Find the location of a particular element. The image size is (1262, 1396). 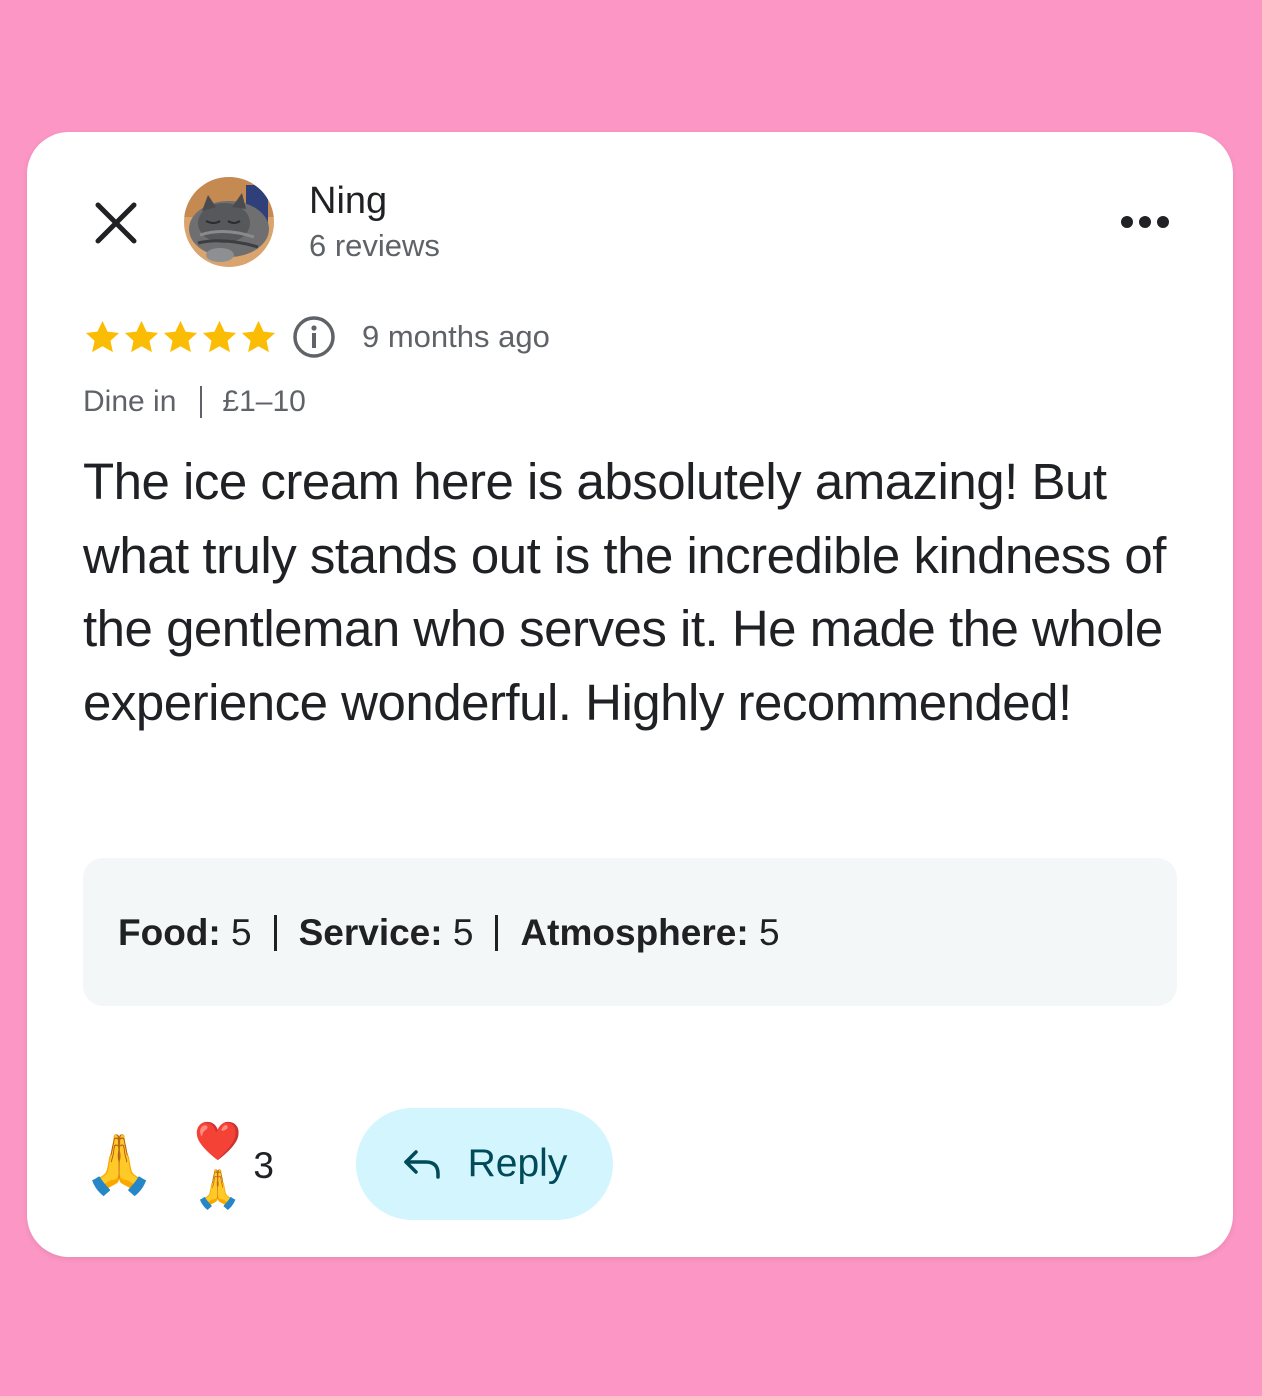

review-time: 9 months ago is located at coordinates (456, 336).